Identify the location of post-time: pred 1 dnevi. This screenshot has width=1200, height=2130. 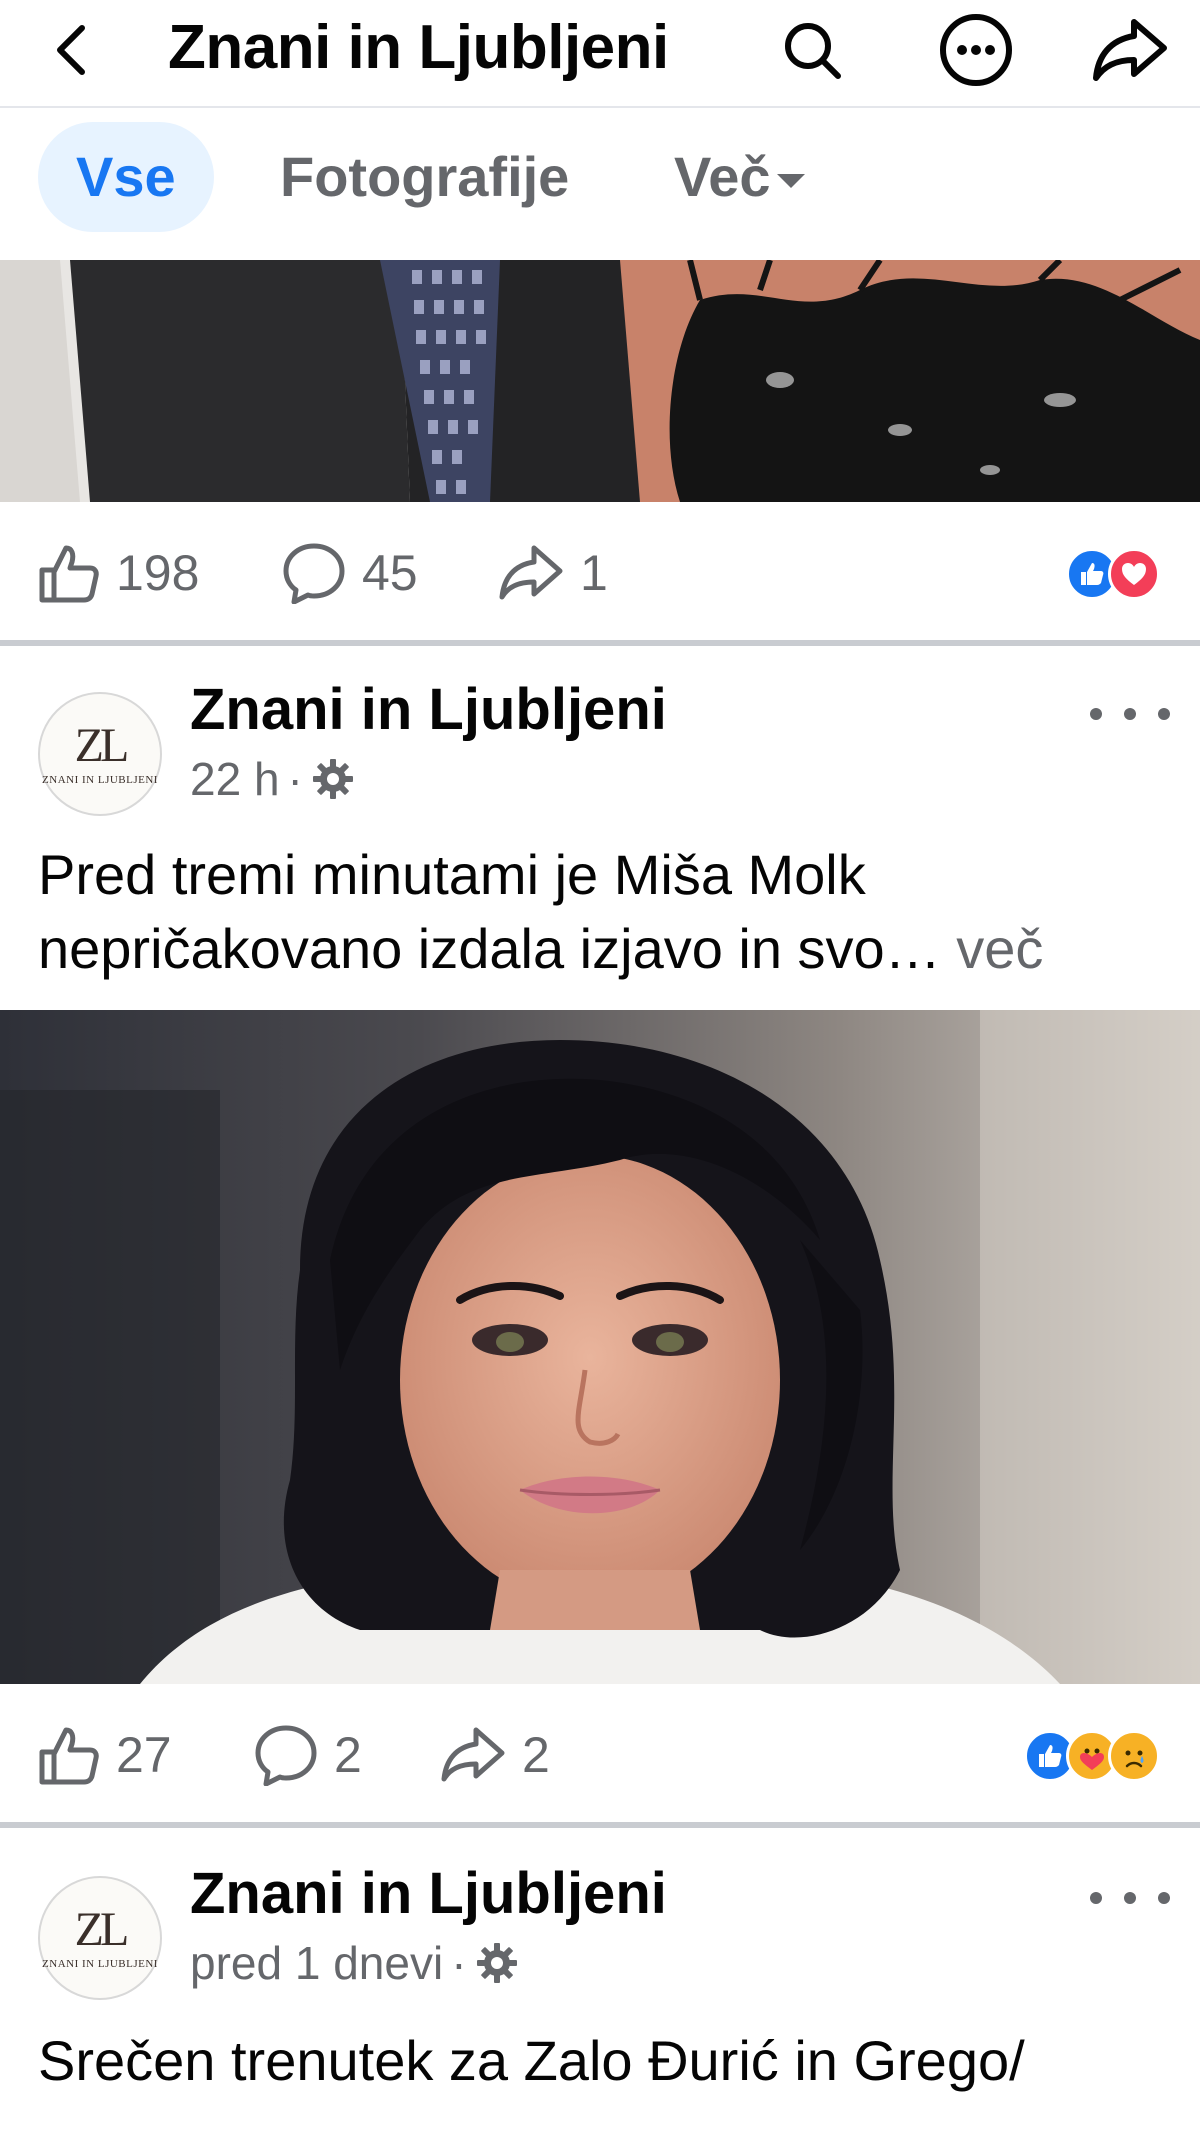
(316, 1963).